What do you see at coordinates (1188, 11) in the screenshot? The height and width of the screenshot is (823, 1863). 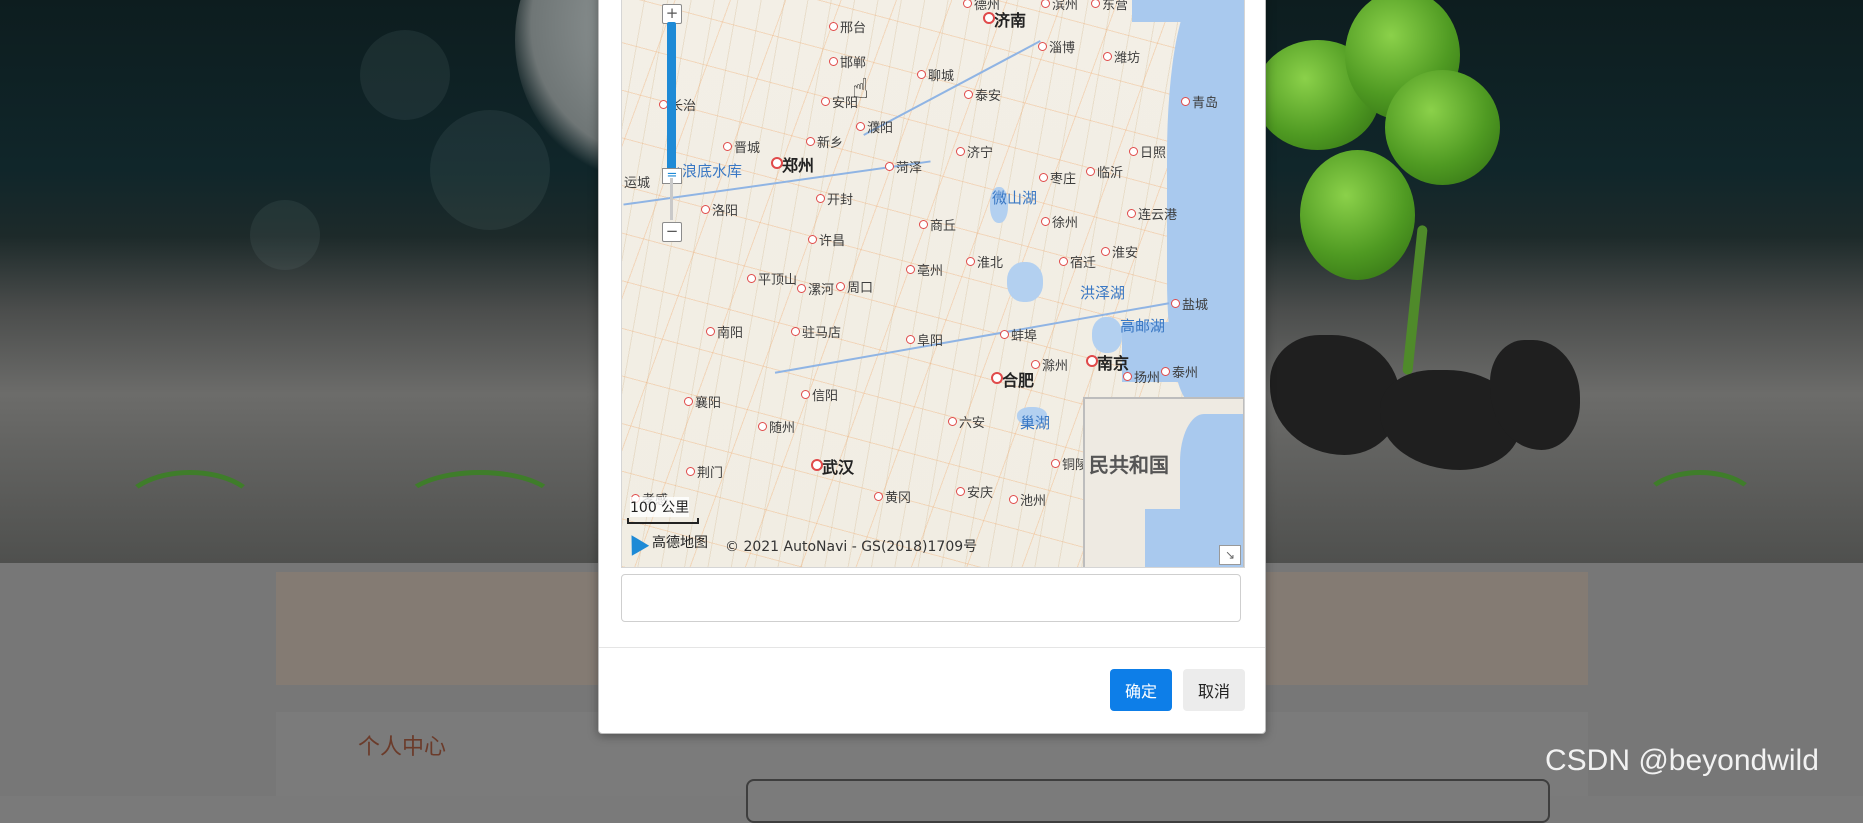 I see `sea-area` at bounding box center [1188, 11].